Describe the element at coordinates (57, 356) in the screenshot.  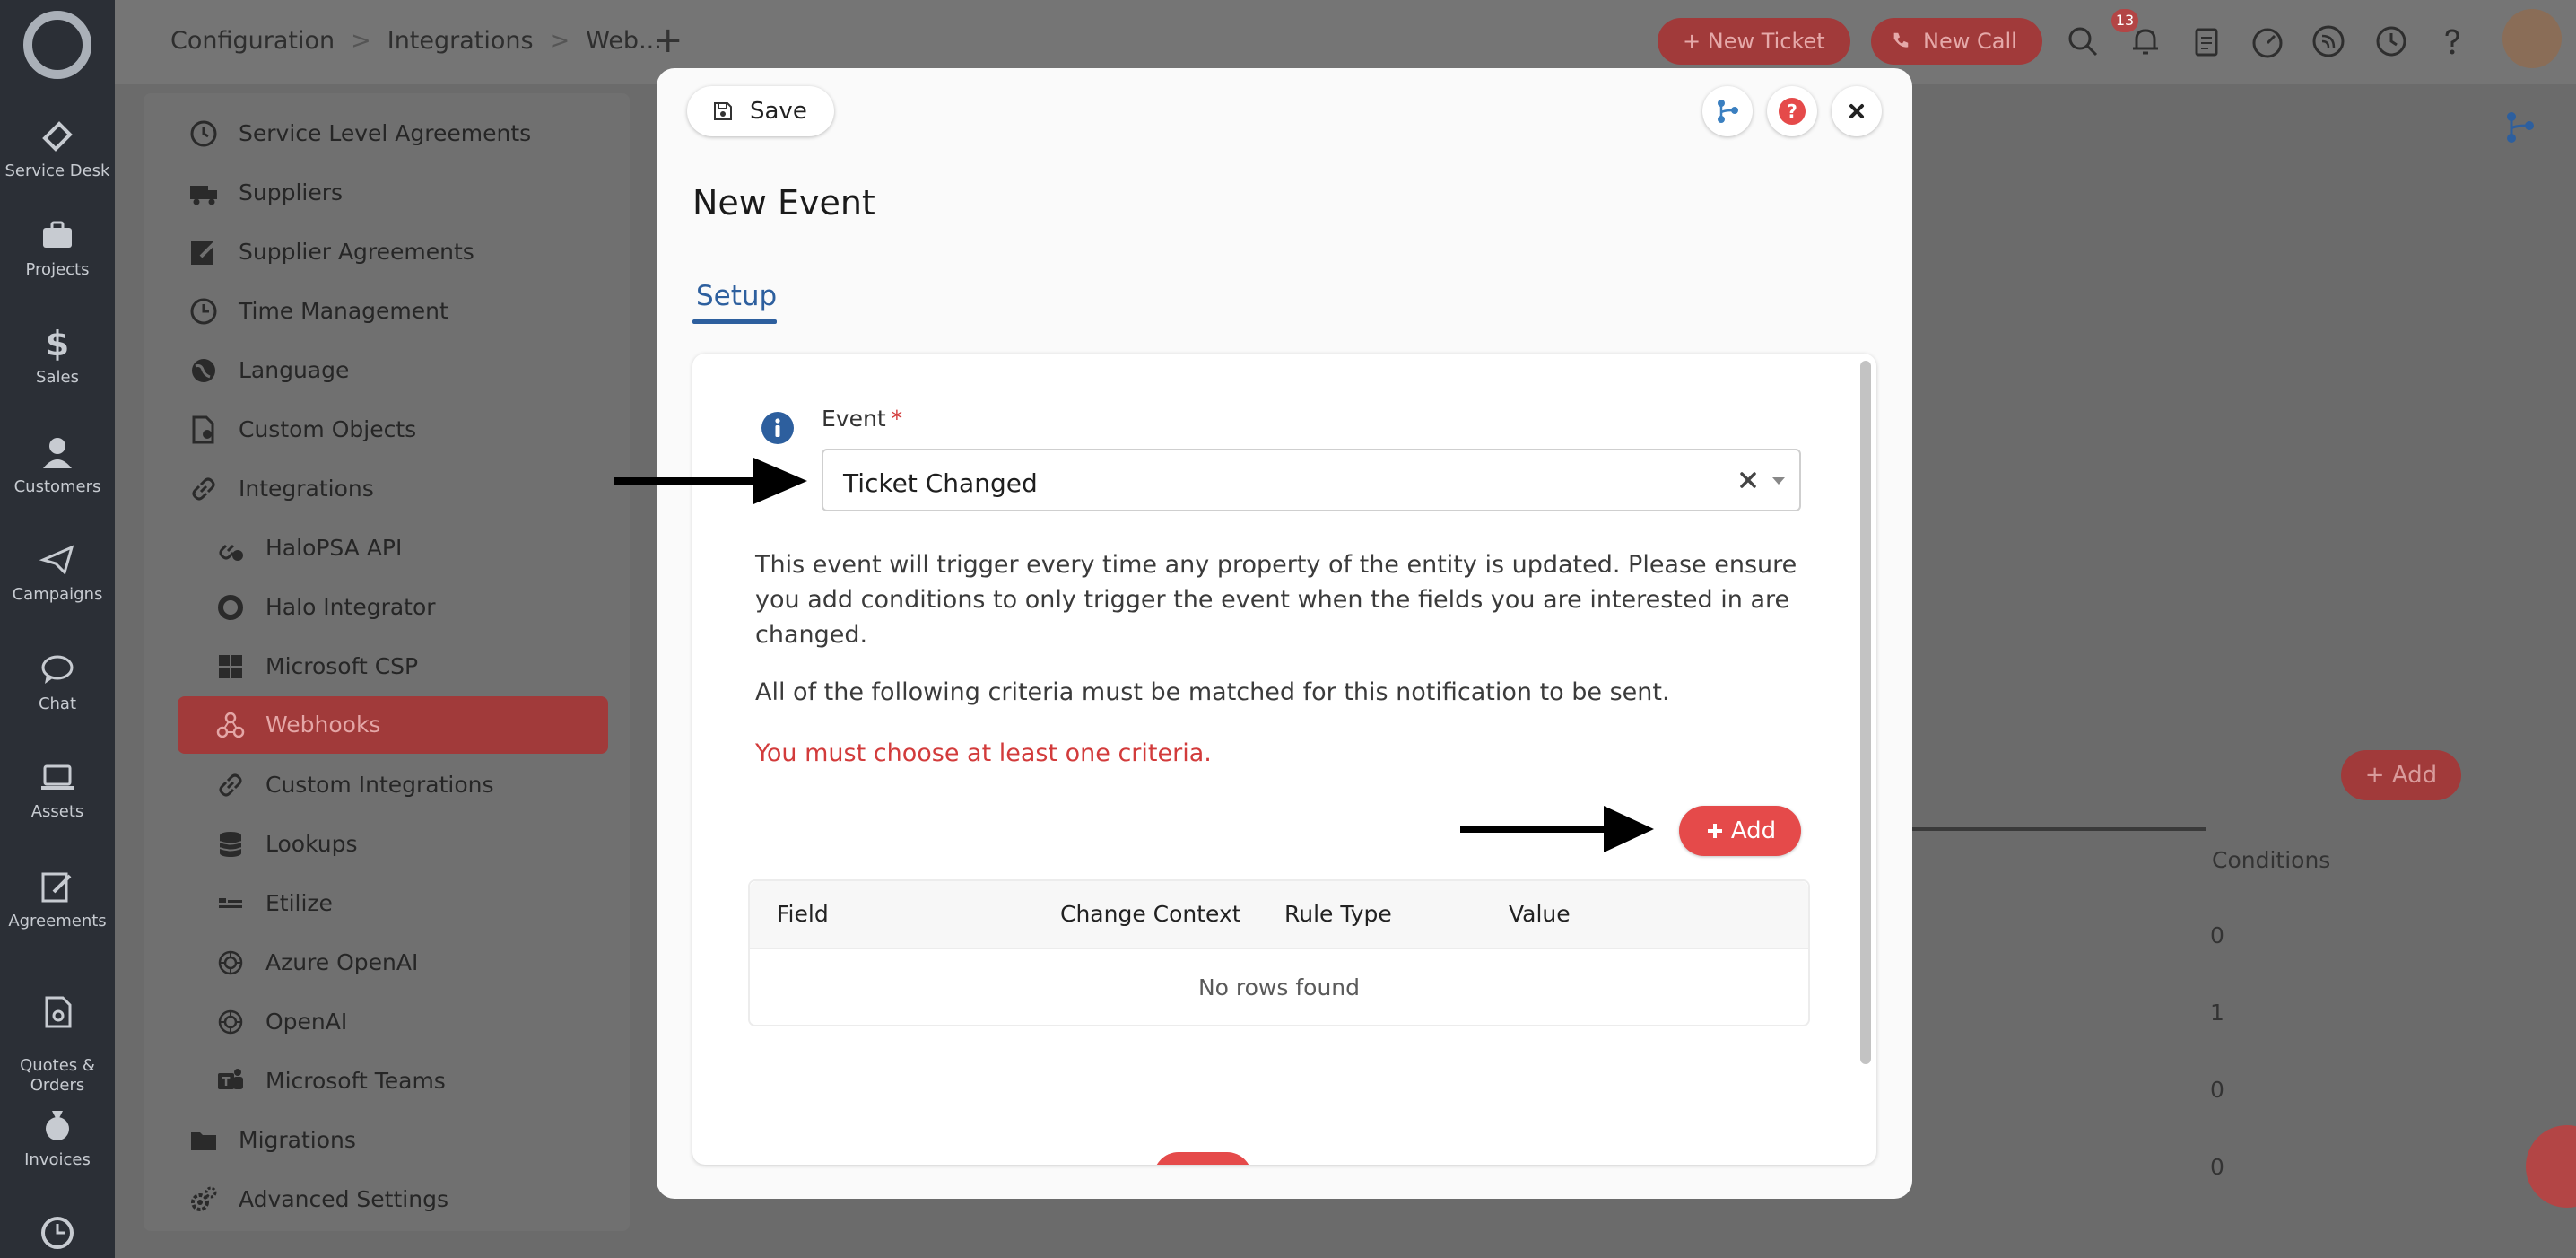
I see `rail-item-sales: $ Sales` at that location.